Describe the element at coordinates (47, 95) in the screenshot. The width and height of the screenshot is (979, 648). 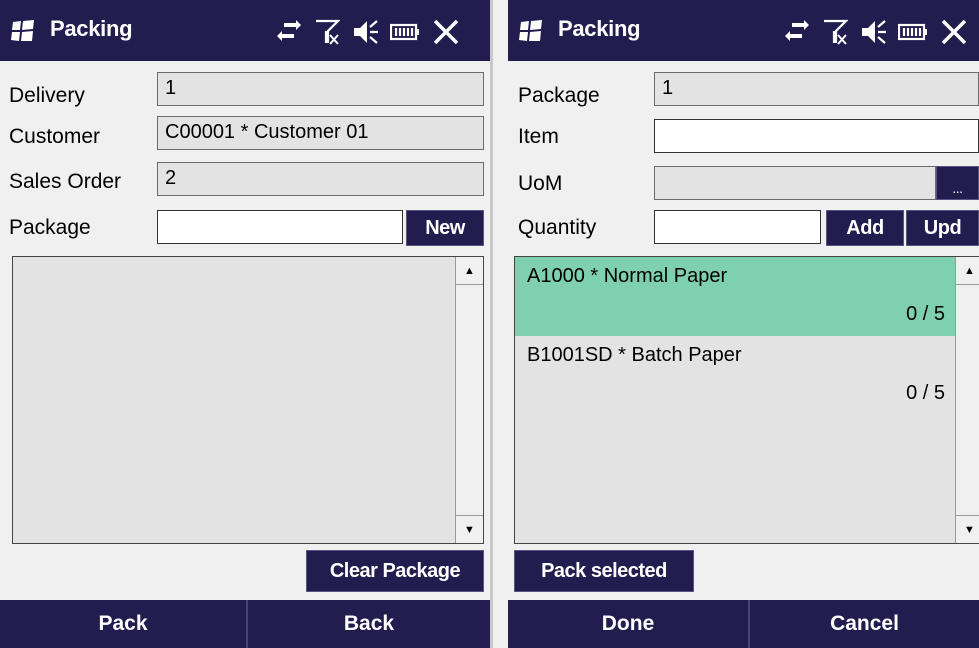
I see `delivery-label: Delivery` at that location.